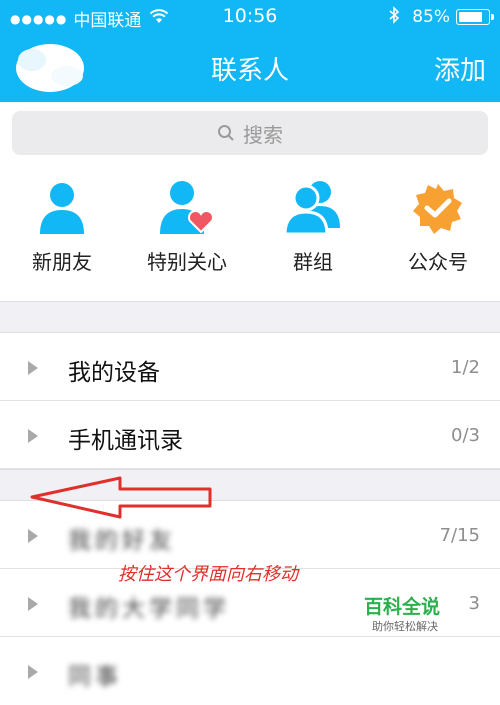 This screenshot has width=500, height=705. I want to click on add-button: 添加, so click(460, 68).